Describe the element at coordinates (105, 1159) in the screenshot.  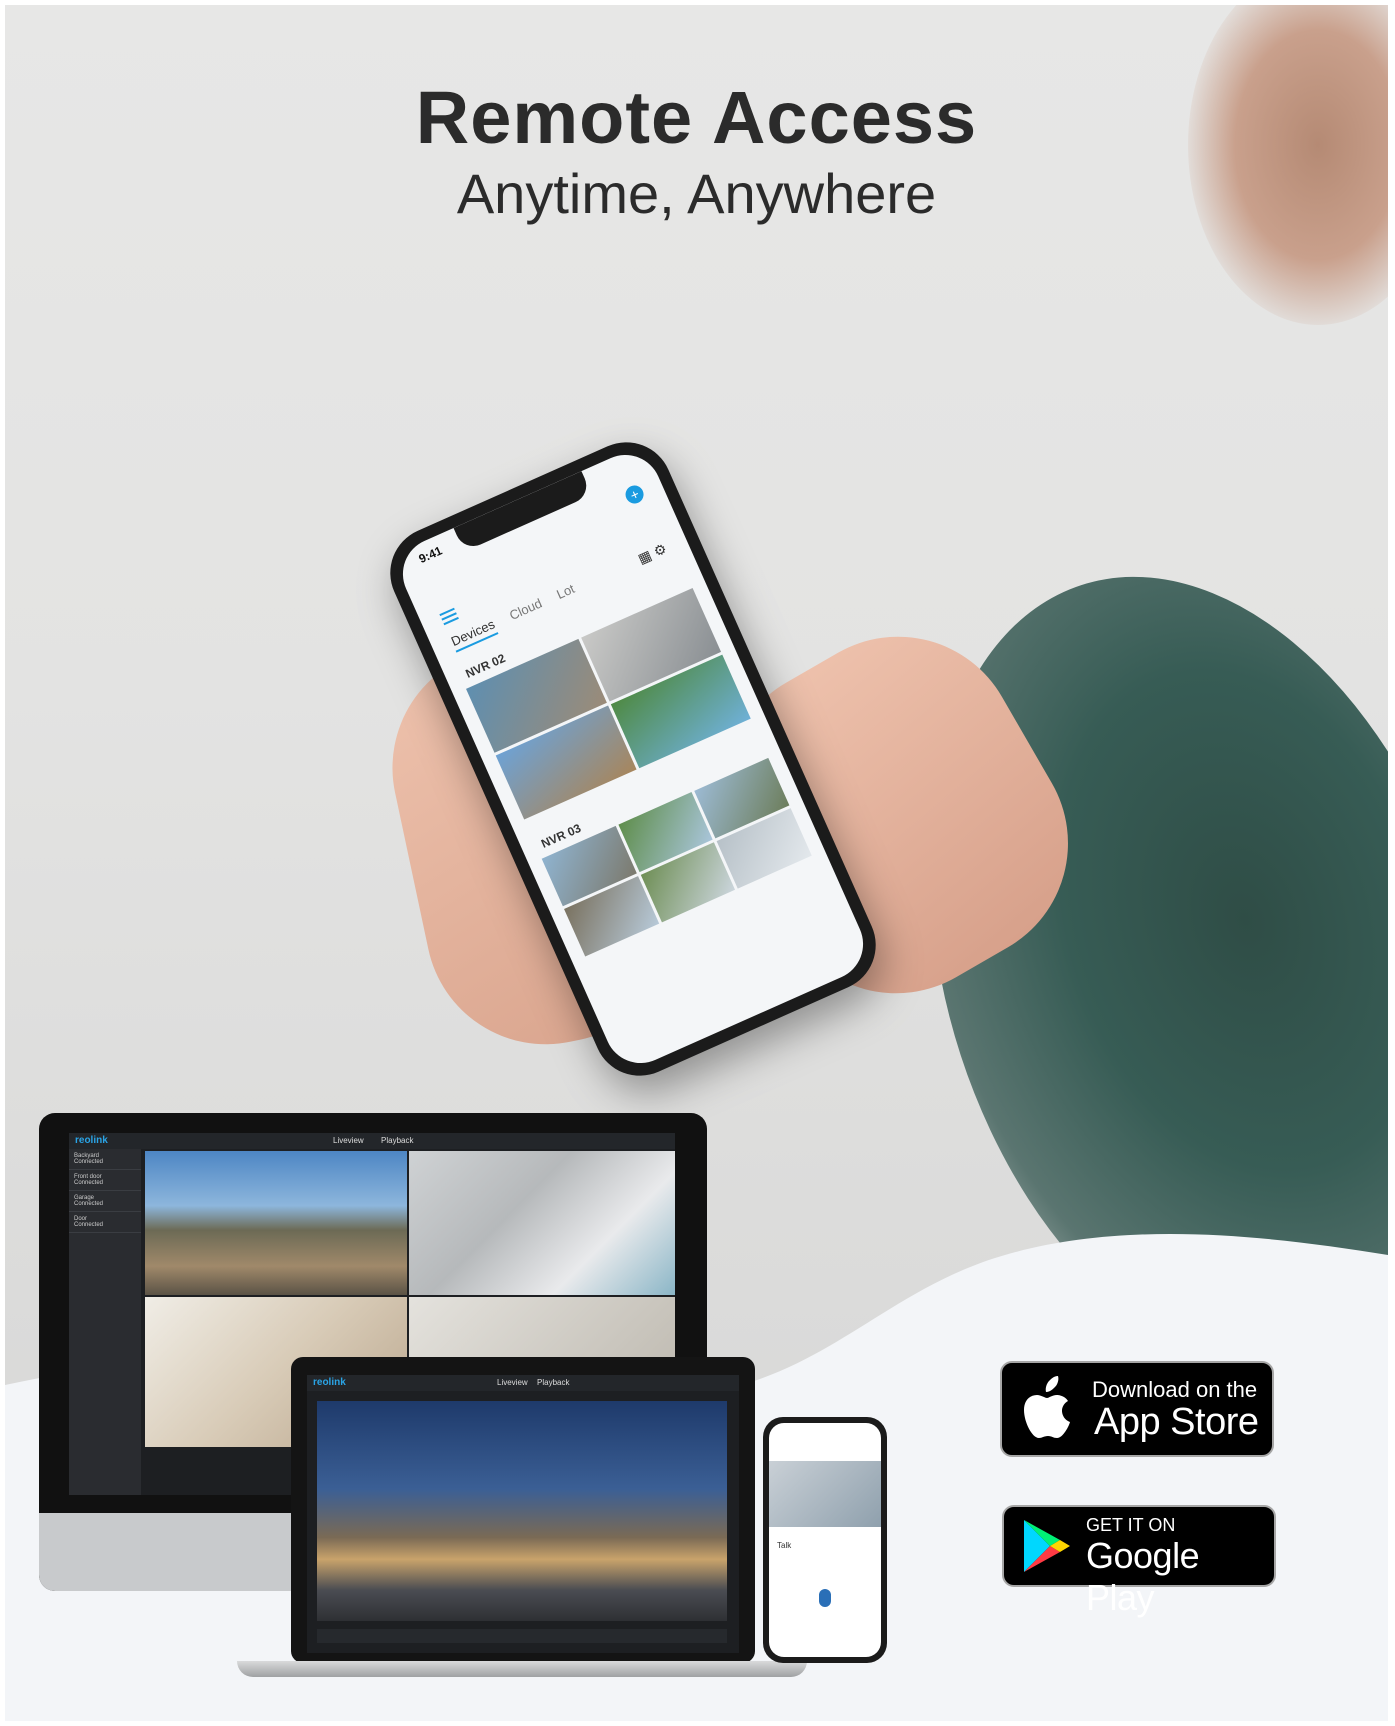
I see `sidebar-item-camera: Backyard Connected` at that location.